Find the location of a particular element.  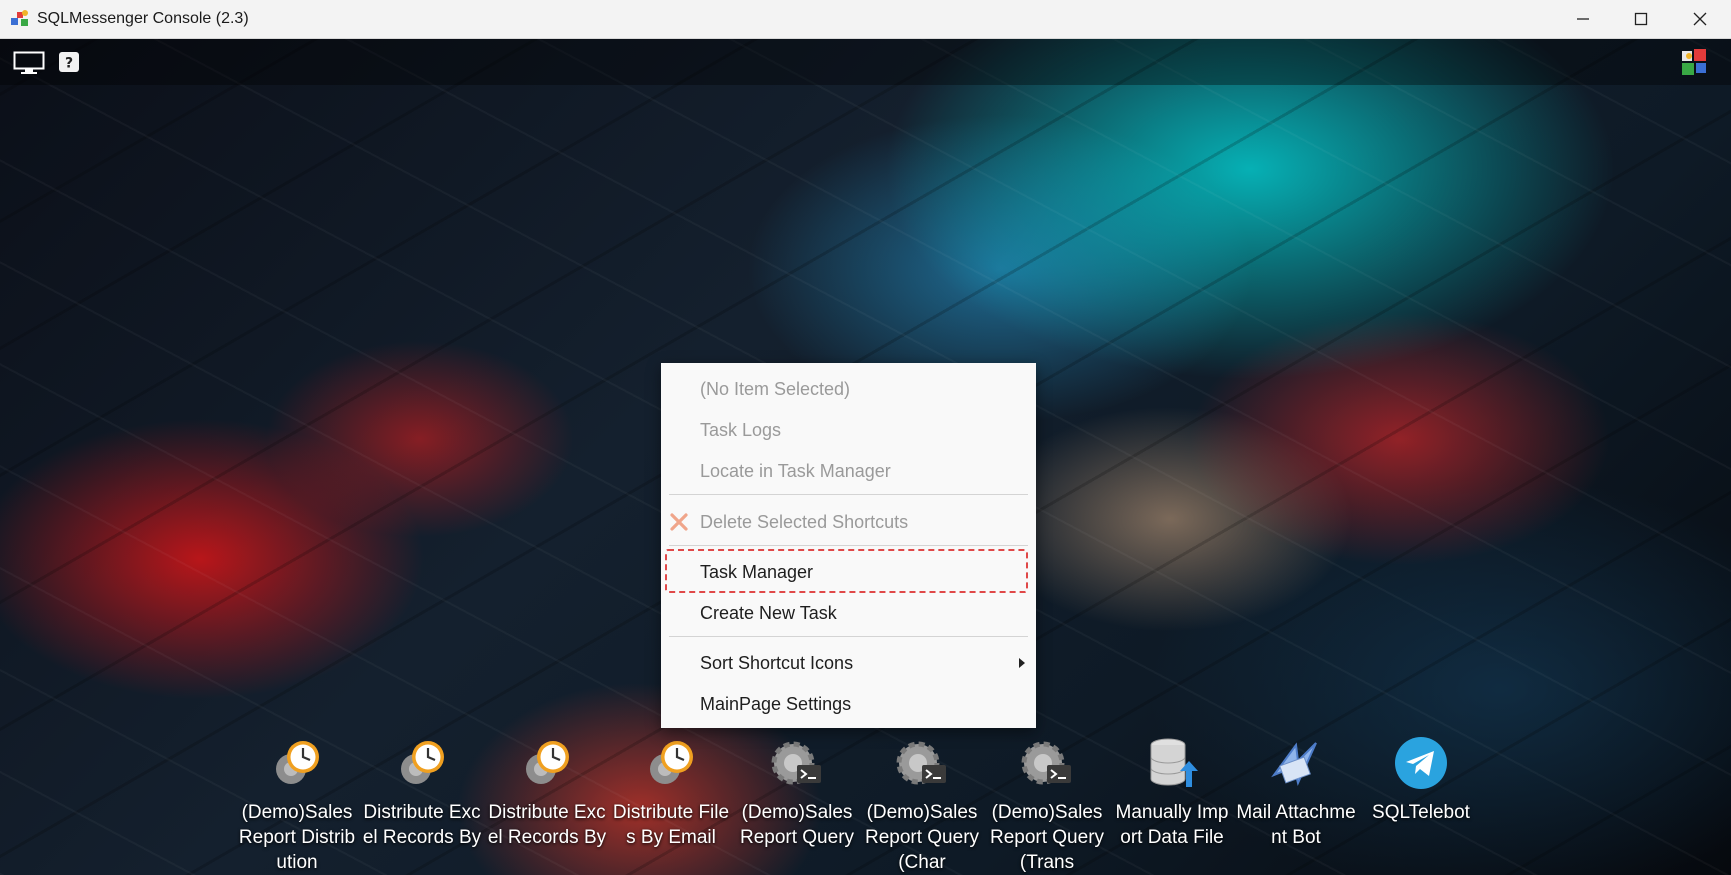

shortcut-mail-attachment-bot: Mail Attachment Bot is located at coordinates (1296, 792).